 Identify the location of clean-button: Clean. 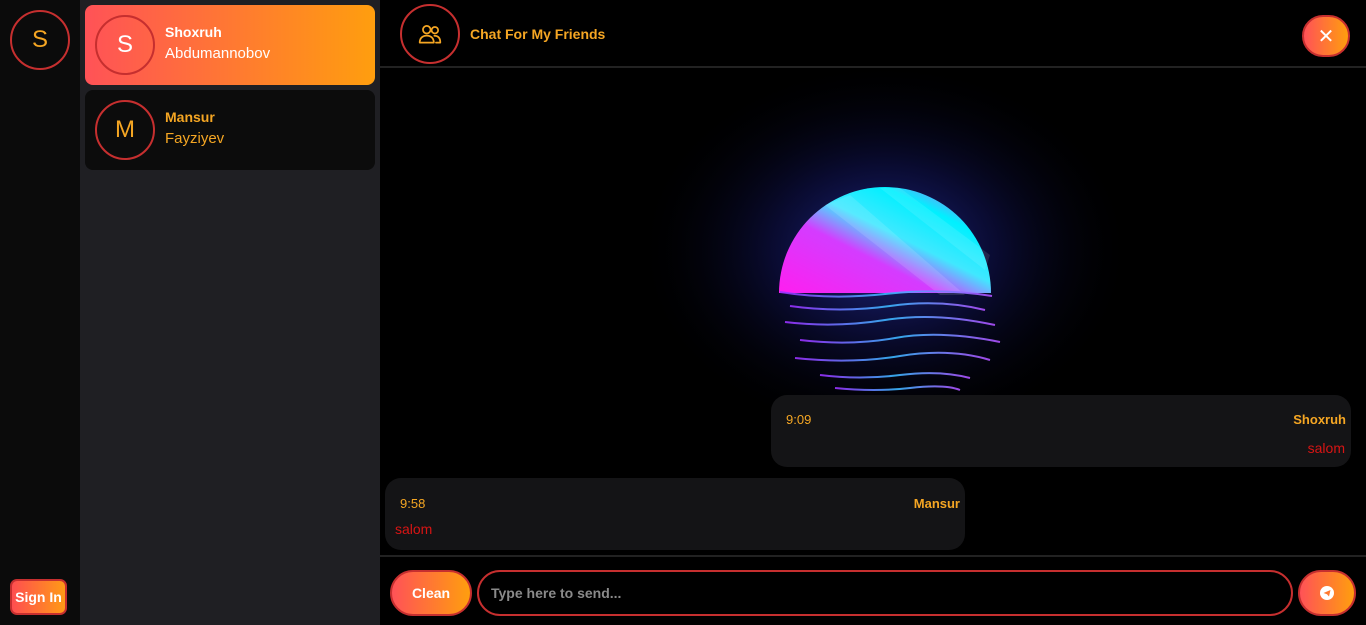
(431, 593).